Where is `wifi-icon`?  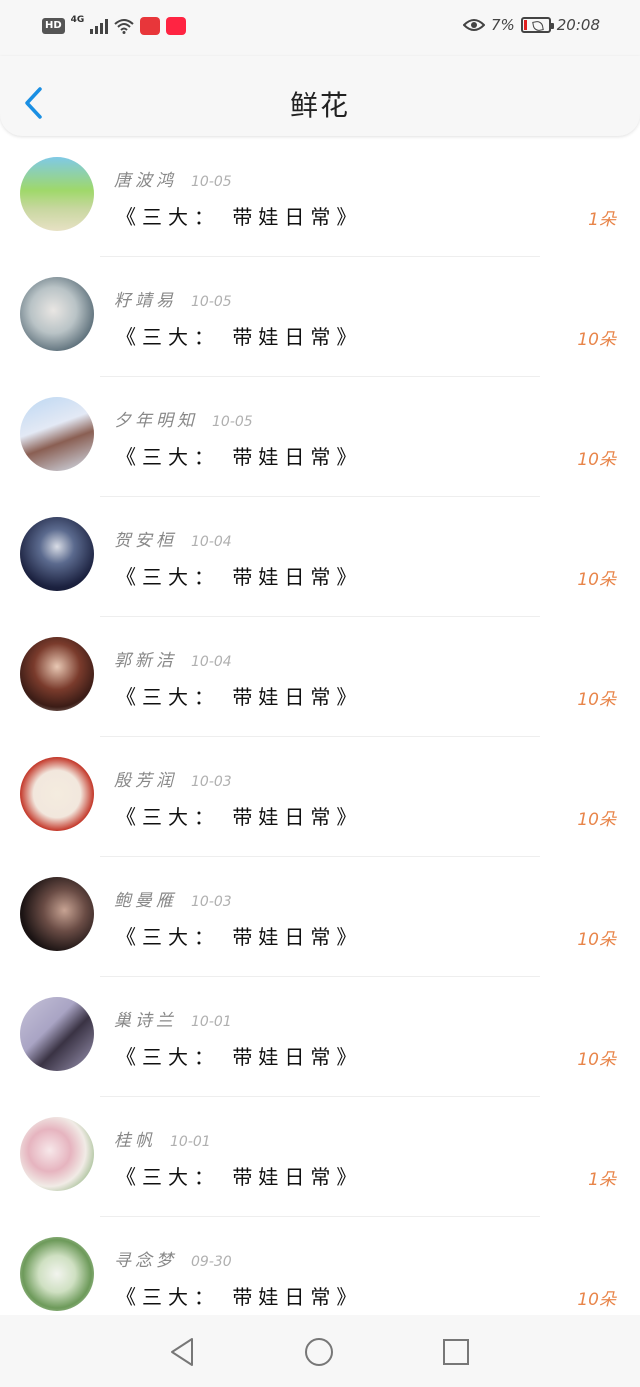
wifi-icon is located at coordinates (124, 26).